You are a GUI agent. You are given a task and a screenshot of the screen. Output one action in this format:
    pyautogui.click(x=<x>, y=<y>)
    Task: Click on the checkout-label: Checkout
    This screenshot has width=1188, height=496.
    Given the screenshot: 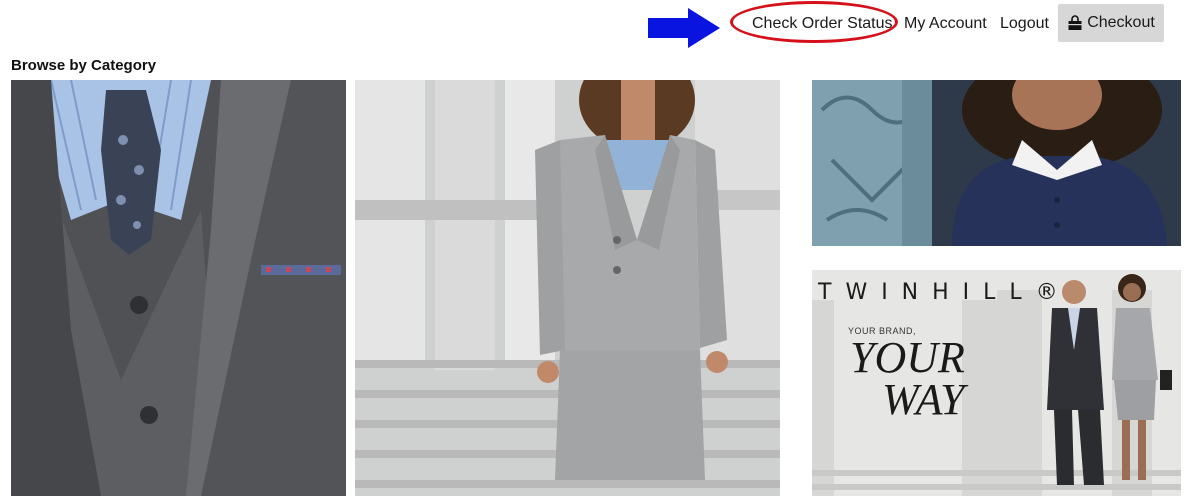 What is the action you would take?
    pyautogui.click(x=1121, y=22)
    